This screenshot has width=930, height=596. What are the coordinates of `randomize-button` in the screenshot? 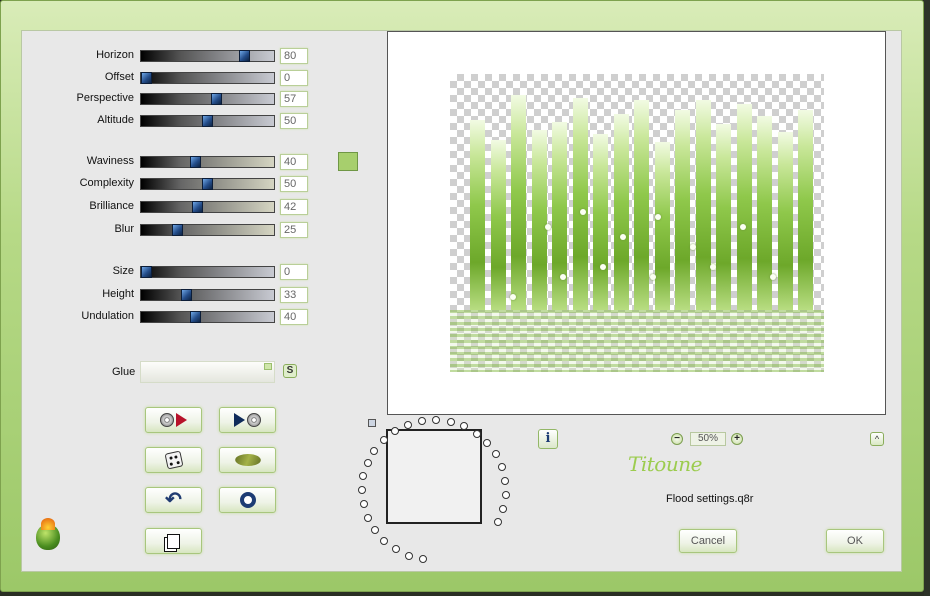 It's located at (173, 460).